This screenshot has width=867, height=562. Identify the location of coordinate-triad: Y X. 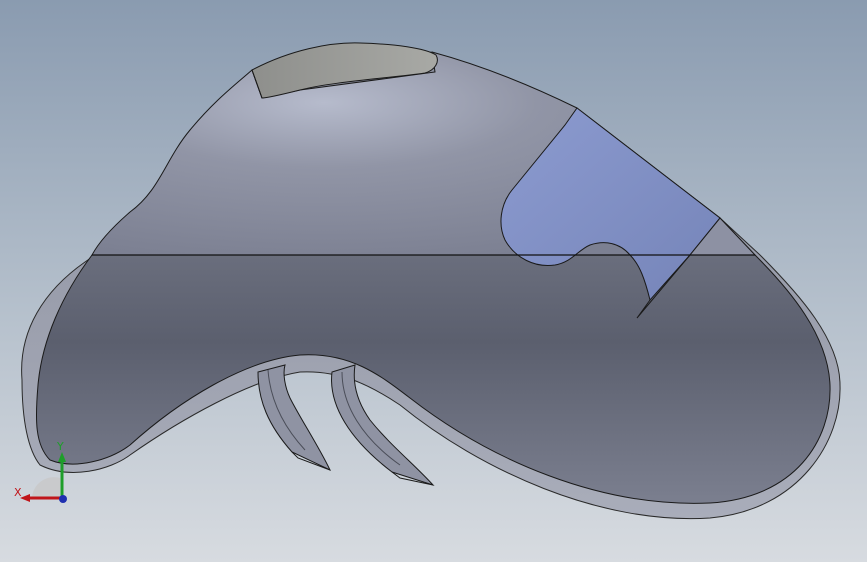
(40, 471).